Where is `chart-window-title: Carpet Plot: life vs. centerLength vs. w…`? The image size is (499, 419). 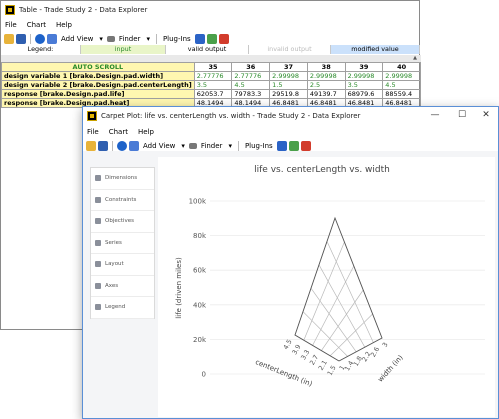
chart-window-title: Carpet Plot: life vs. centerLength vs. w… is located at coordinates (231, 115).